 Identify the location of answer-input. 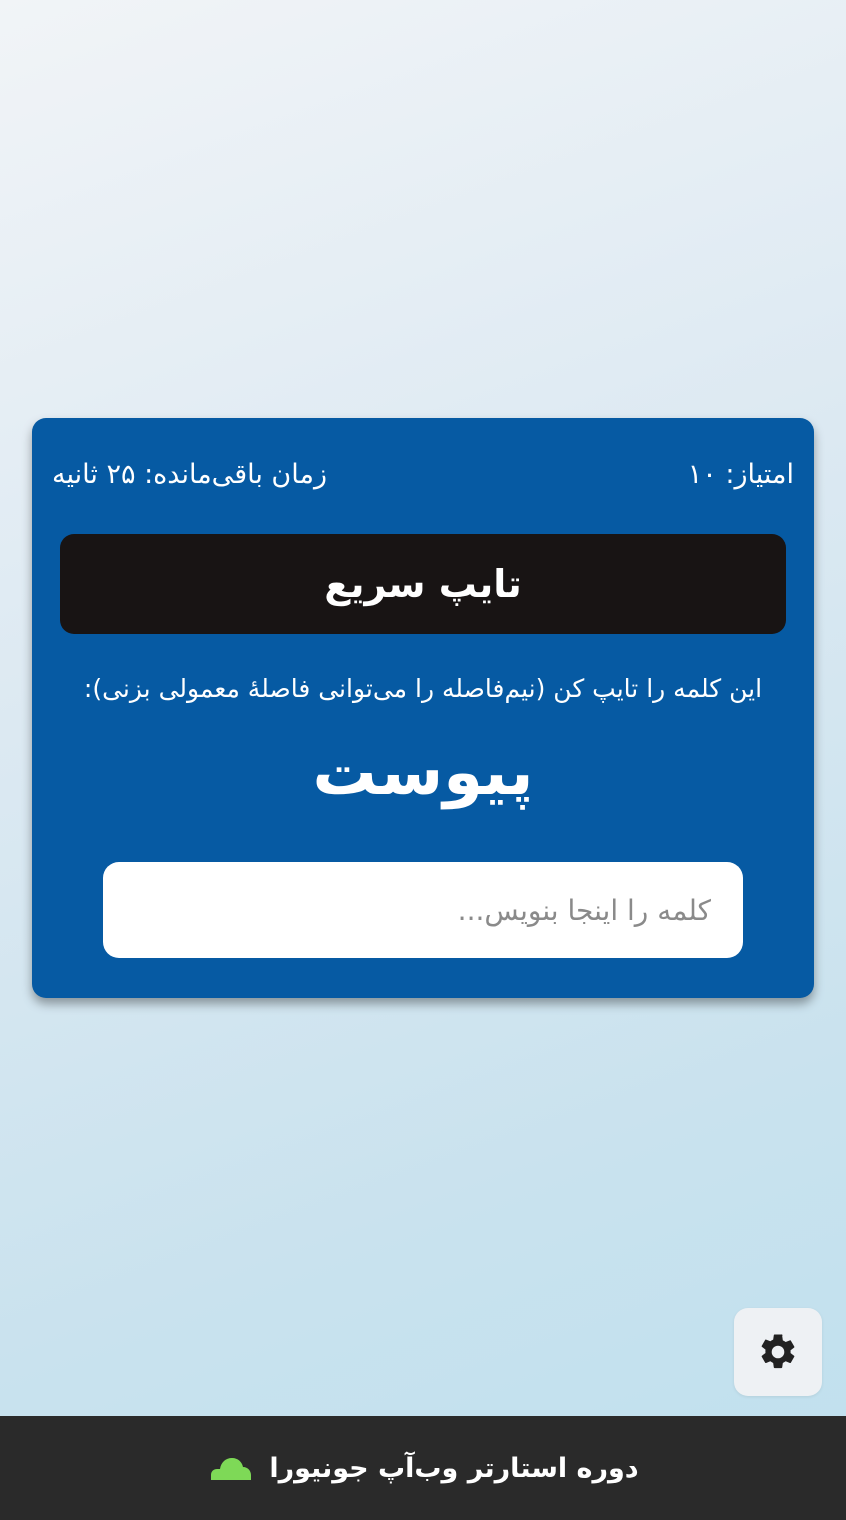
(423, 910).